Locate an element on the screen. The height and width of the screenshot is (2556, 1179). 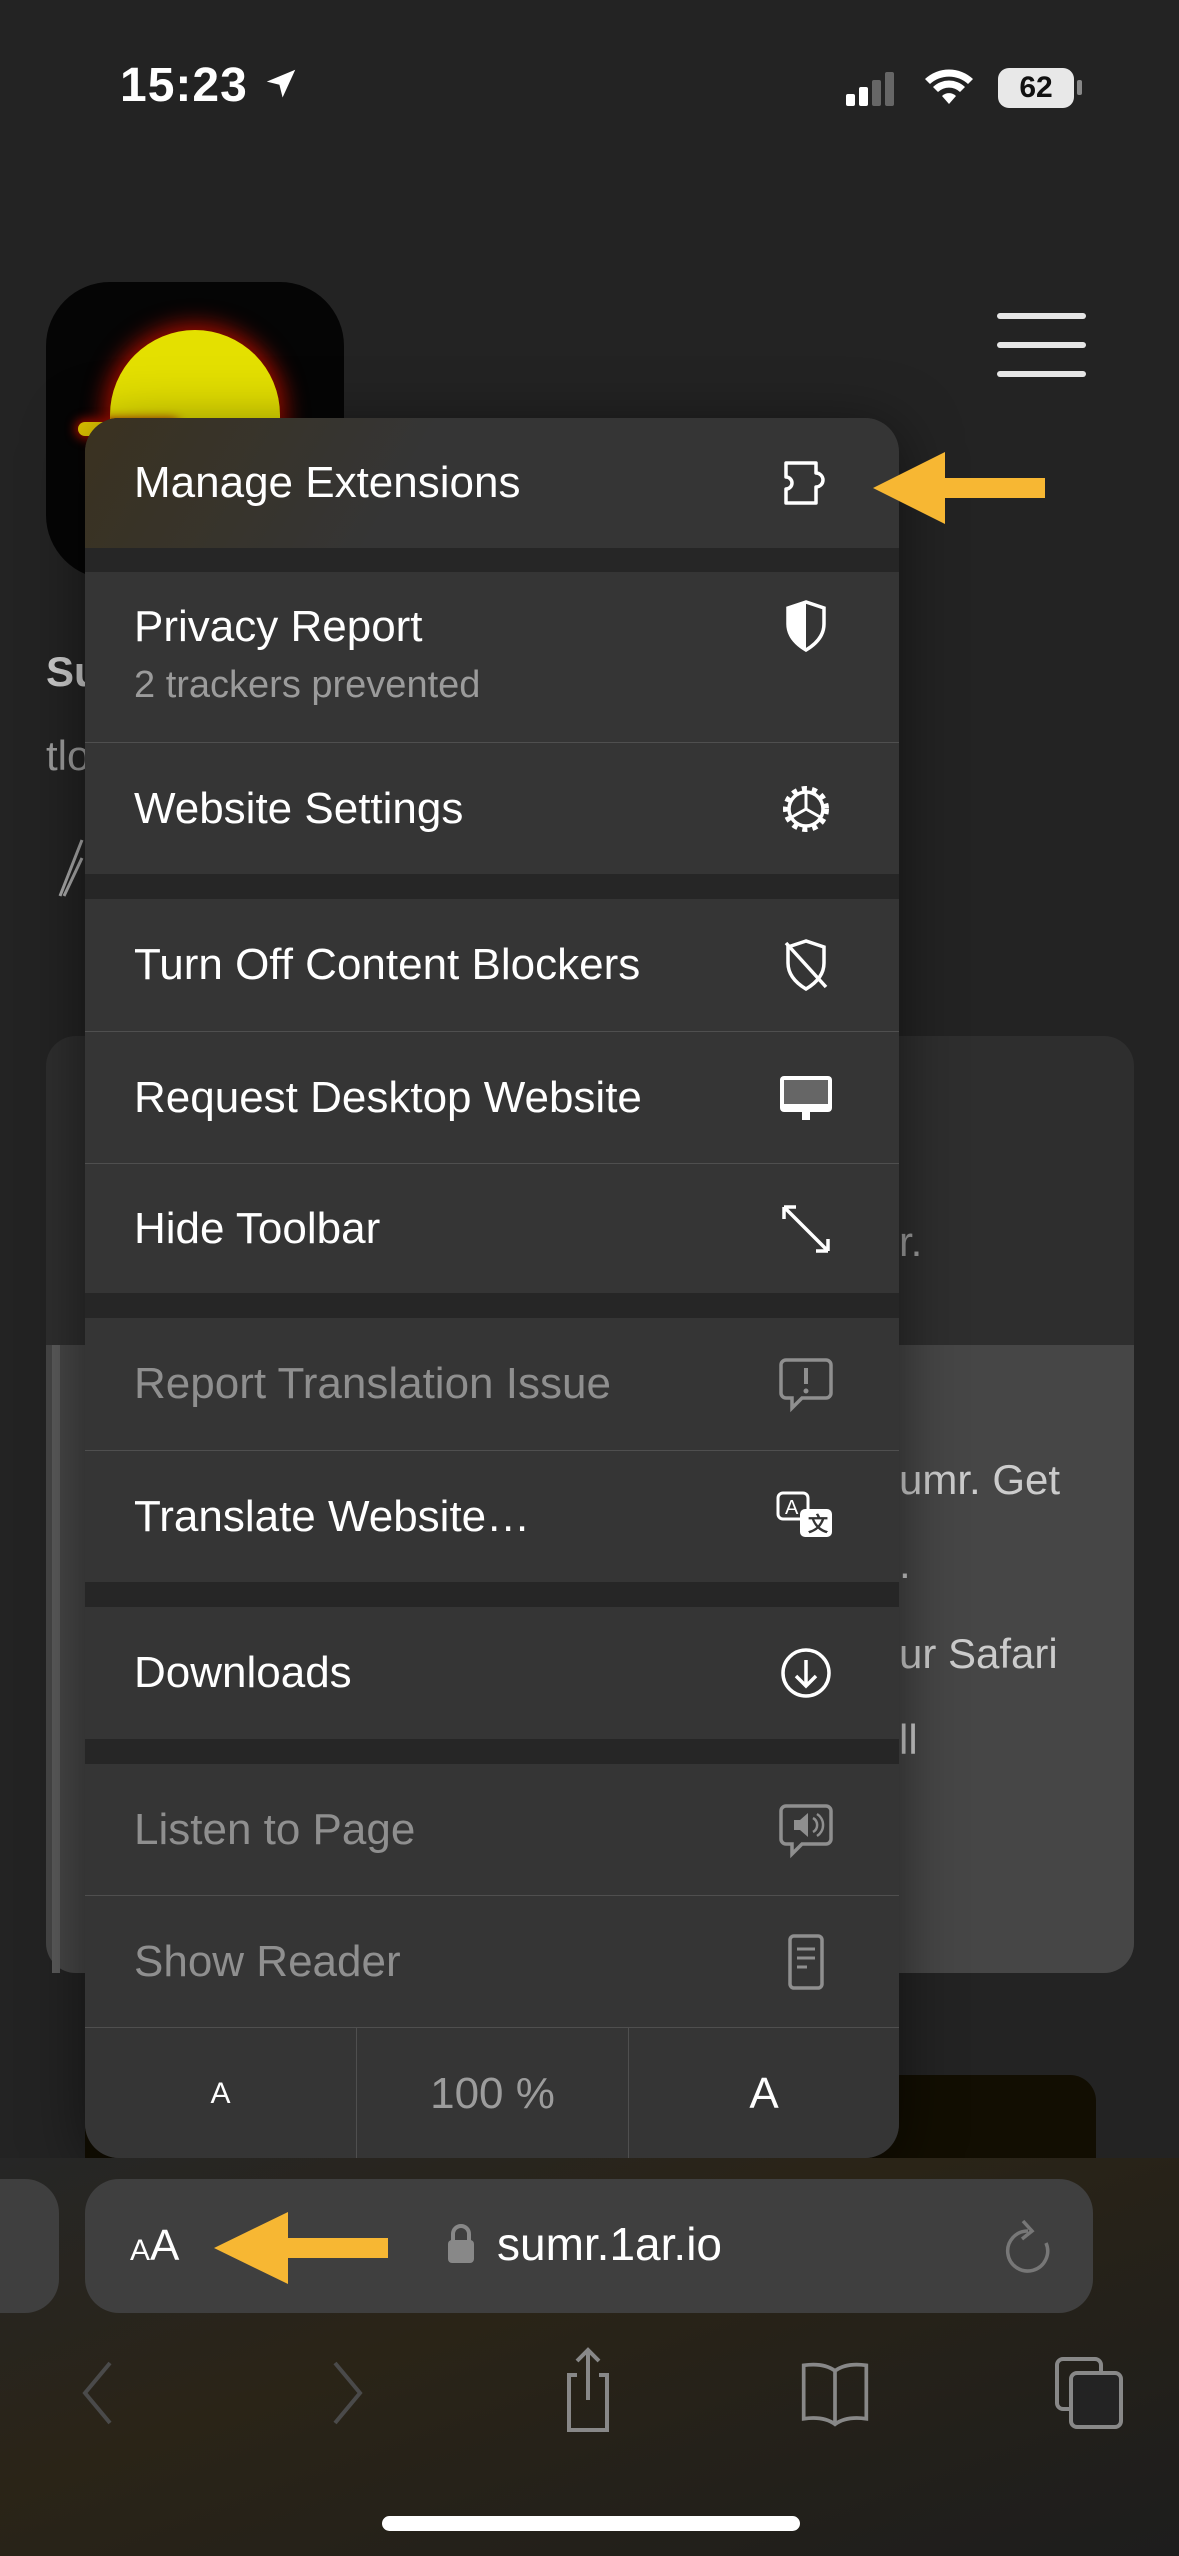
page-format-button: AA is located at coordinates (154, 2246).